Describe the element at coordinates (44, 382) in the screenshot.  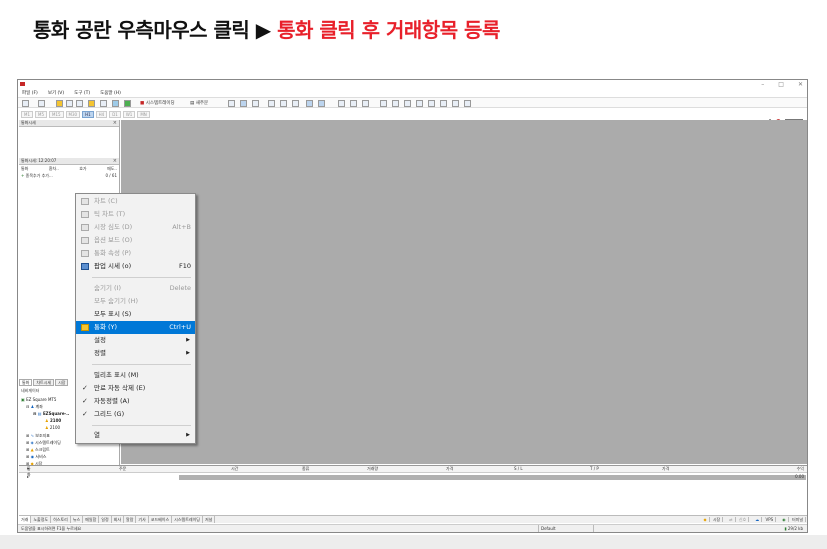
I see `tab-details: 차트시세` at that location.